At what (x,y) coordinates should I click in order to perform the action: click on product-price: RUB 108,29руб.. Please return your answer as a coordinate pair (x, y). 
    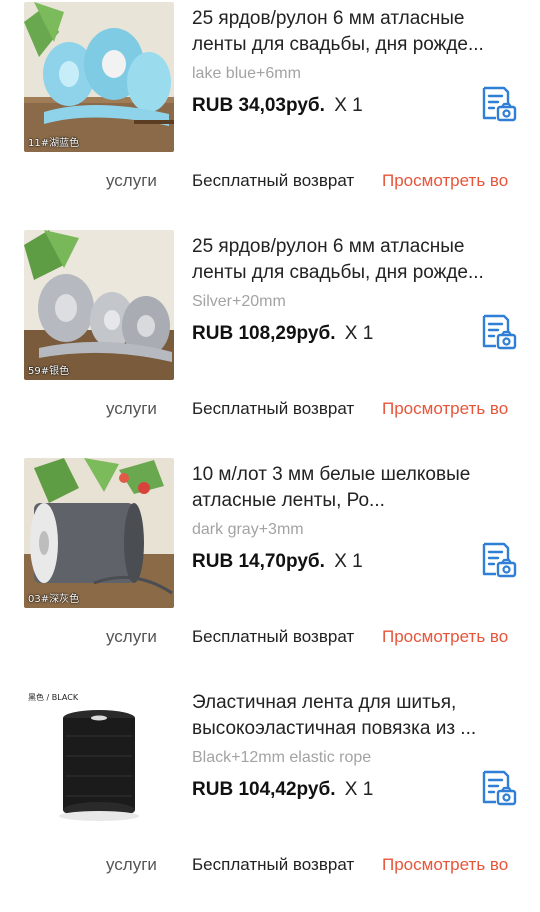
    Looking at the image, I should click on (264, 333).